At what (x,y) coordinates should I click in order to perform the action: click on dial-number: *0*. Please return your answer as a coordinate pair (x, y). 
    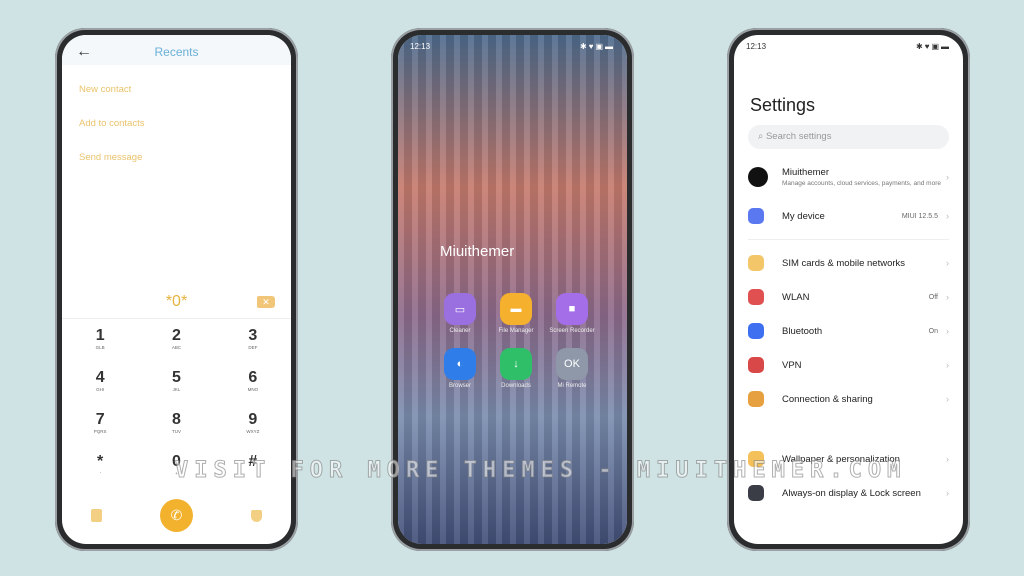
    Looking at the image, I should click on (176, 301).